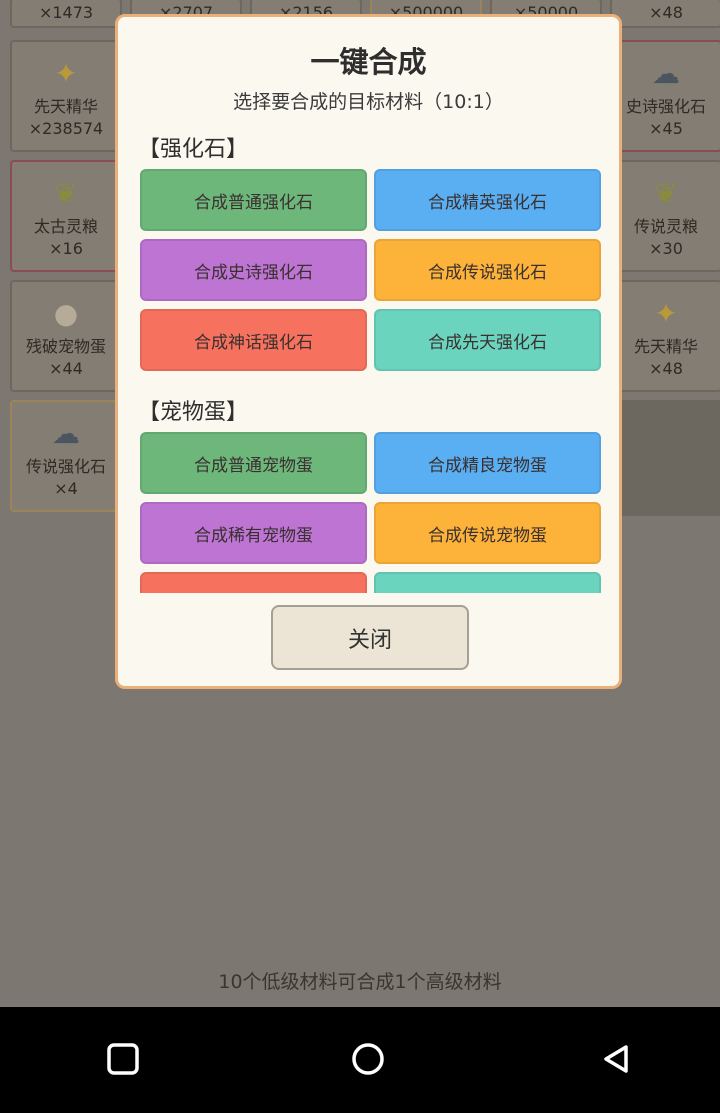 The width and height of the screenshot is (720, 1113). I want to click on inventory-cell: ×48, so click(665, 14).